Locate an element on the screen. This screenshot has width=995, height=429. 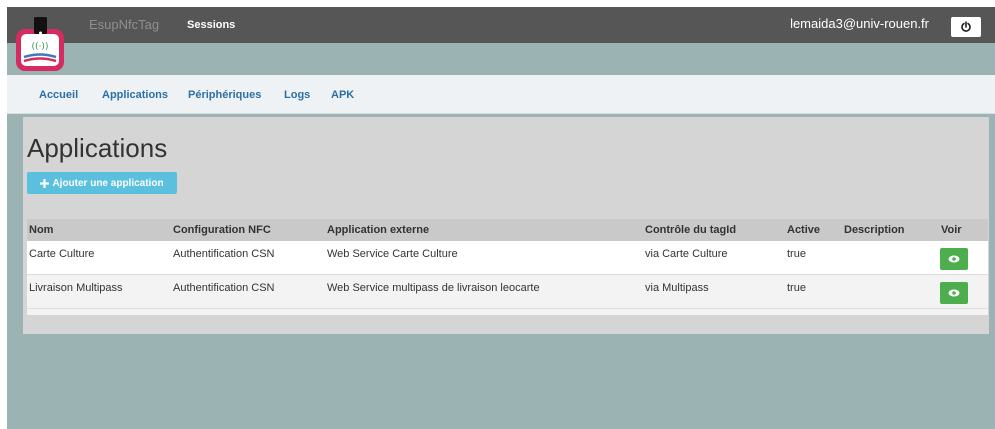
esupnfctag-logo: ((·)) is located at coordinates (40, 44).